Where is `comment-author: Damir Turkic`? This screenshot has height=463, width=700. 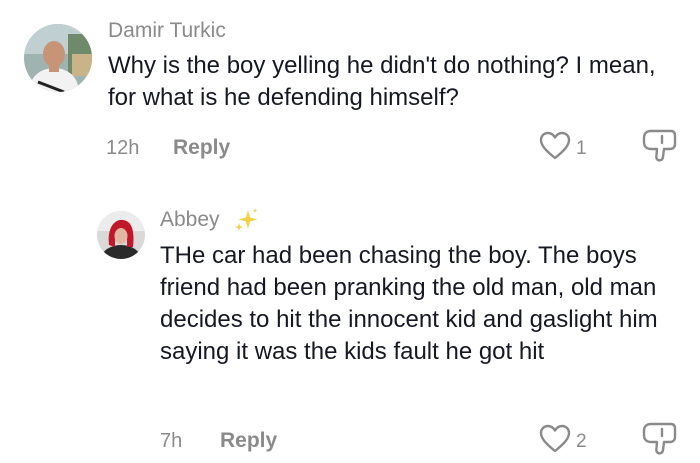
comment-author: Damir Turkic is located at coordinates (167, 30).